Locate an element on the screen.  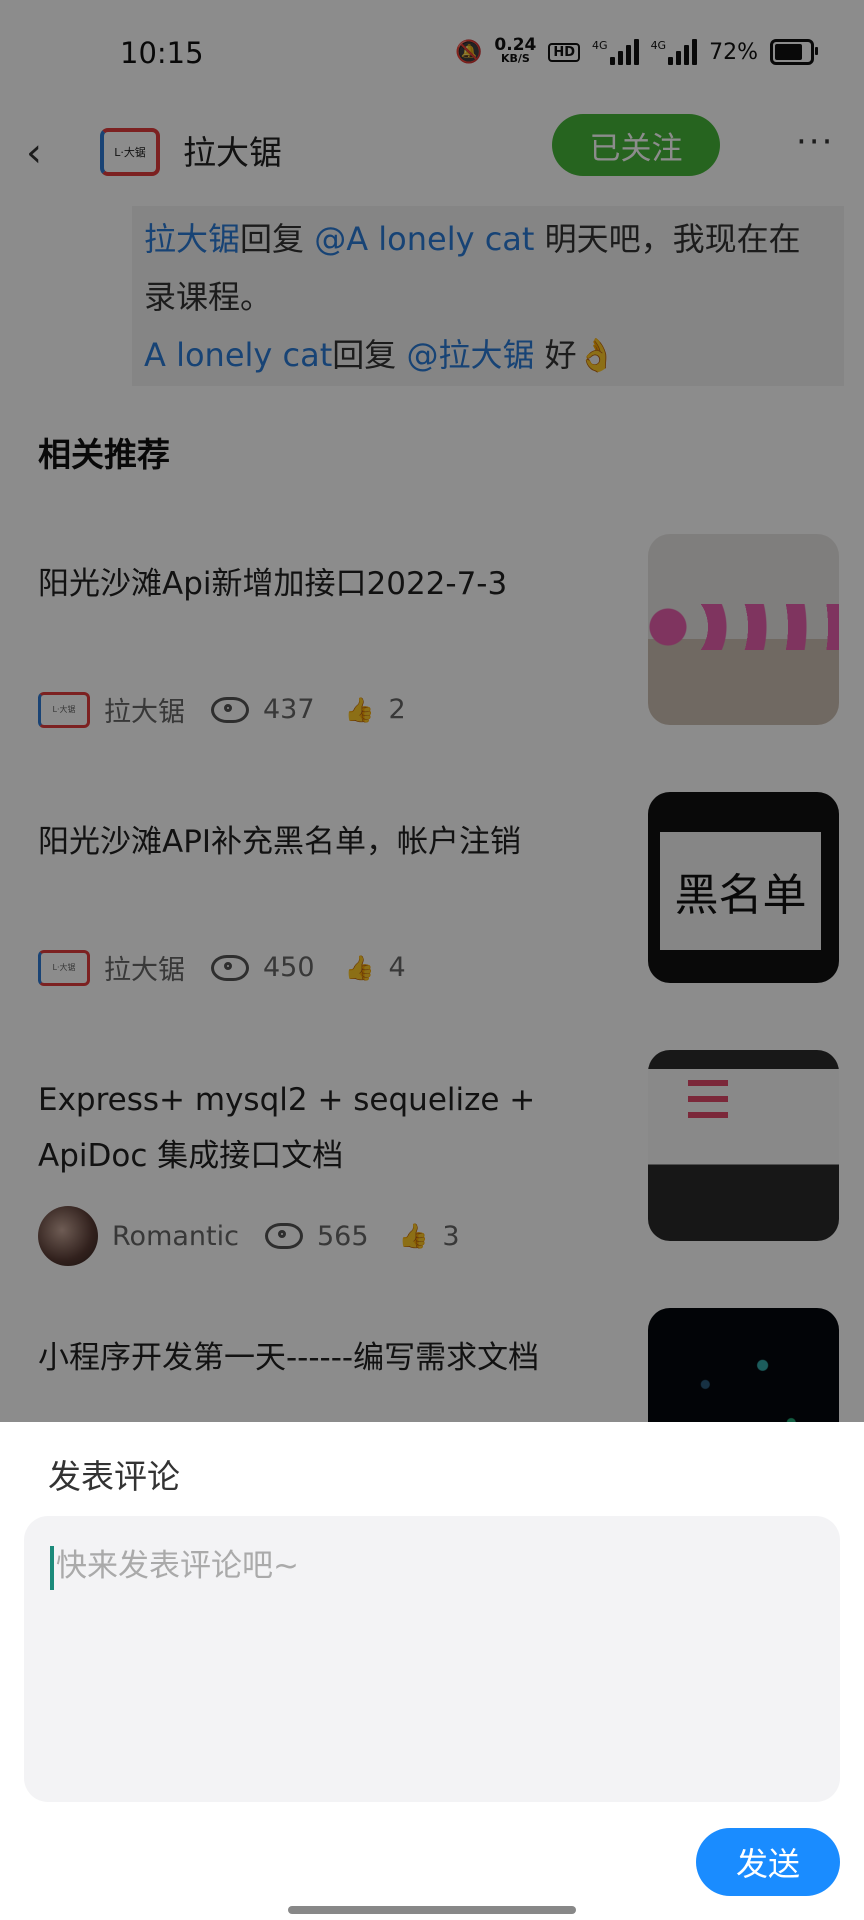
sheet-title: 发表评论 is located at coordinates (114, 1476).